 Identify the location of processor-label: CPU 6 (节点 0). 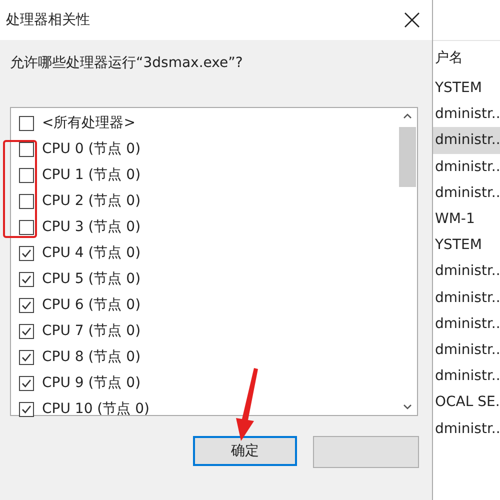
(91, 305).